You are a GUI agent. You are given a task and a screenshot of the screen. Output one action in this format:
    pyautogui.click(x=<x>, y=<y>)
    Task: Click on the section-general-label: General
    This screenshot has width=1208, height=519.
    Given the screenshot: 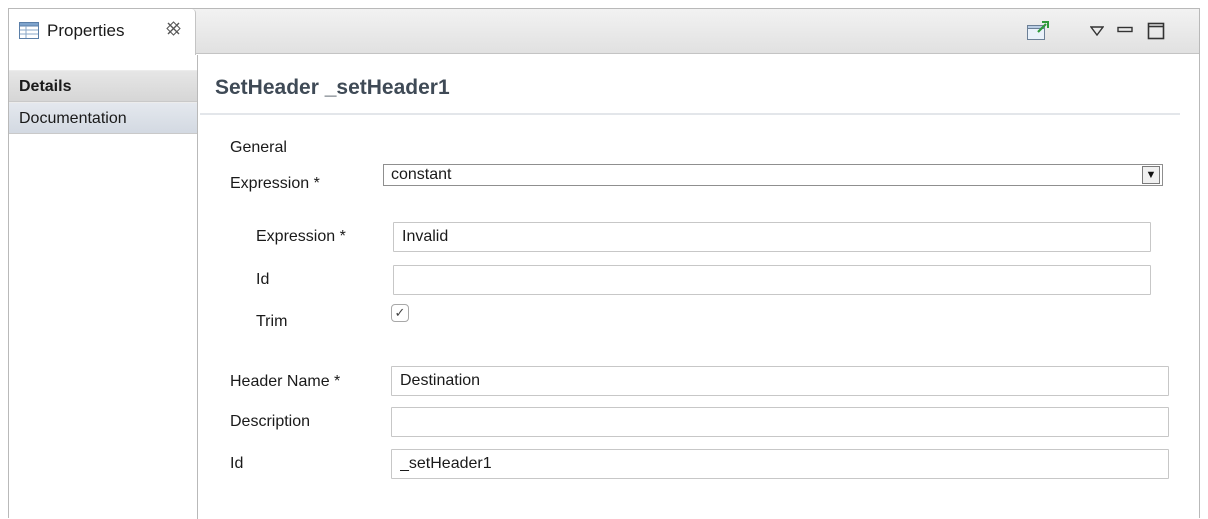 What is the action you would take?
    pyautogui.click(x=258, y=147)
    